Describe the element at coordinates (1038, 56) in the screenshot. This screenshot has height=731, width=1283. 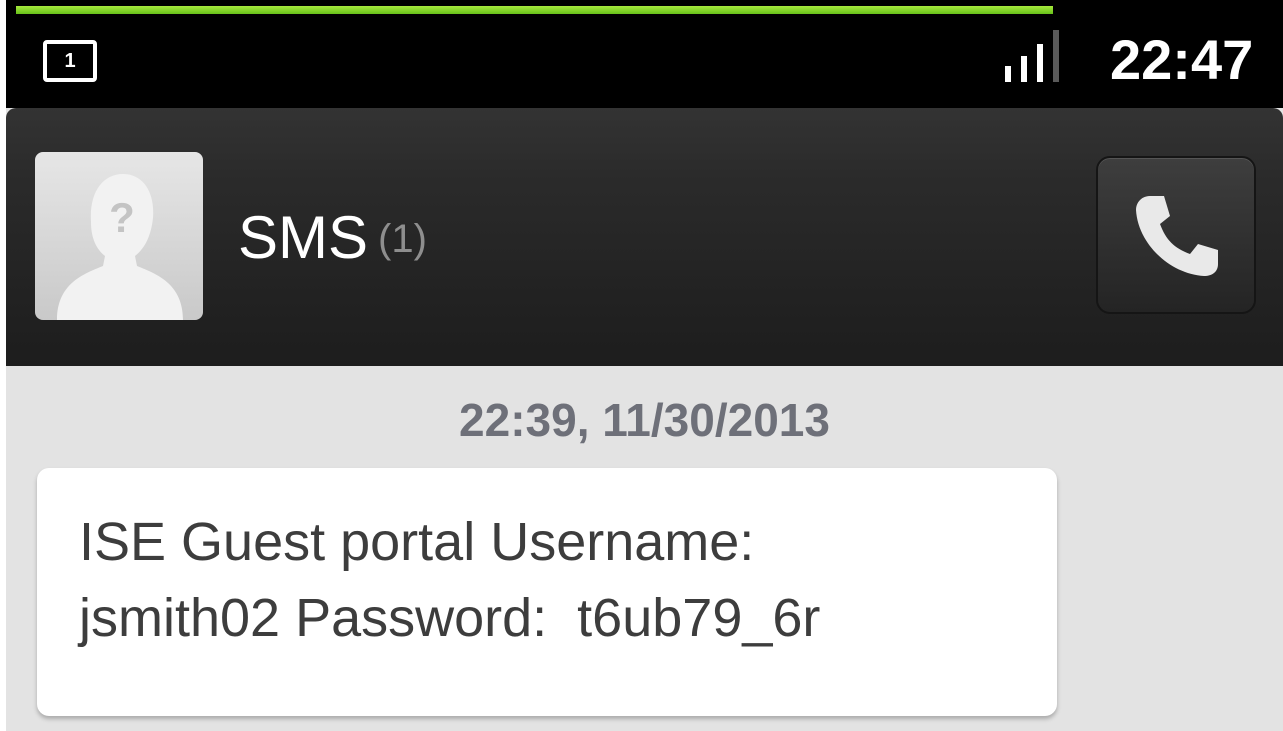
I see `signal-strength-icon` at that location.